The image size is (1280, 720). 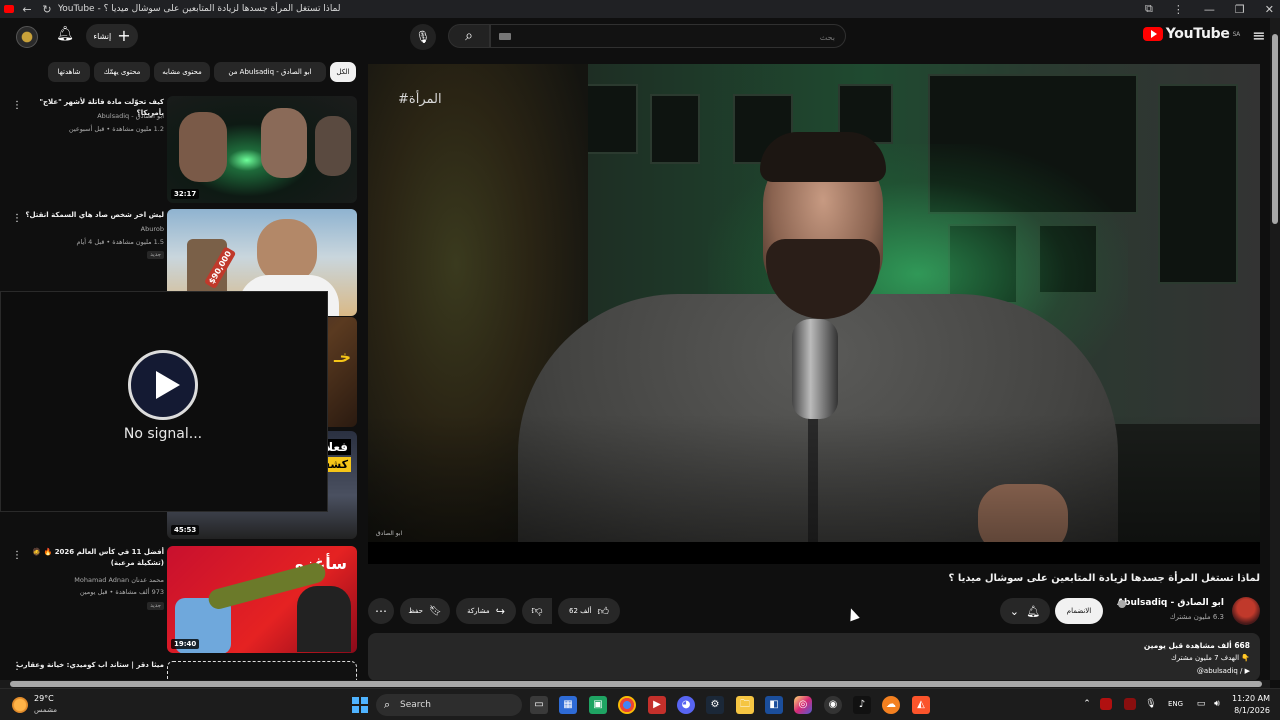 What do you see at coordinates (1033, 611) in the screenshot?
I see `bell-icon: 🔔︎` at bounding box center [1033, 611].